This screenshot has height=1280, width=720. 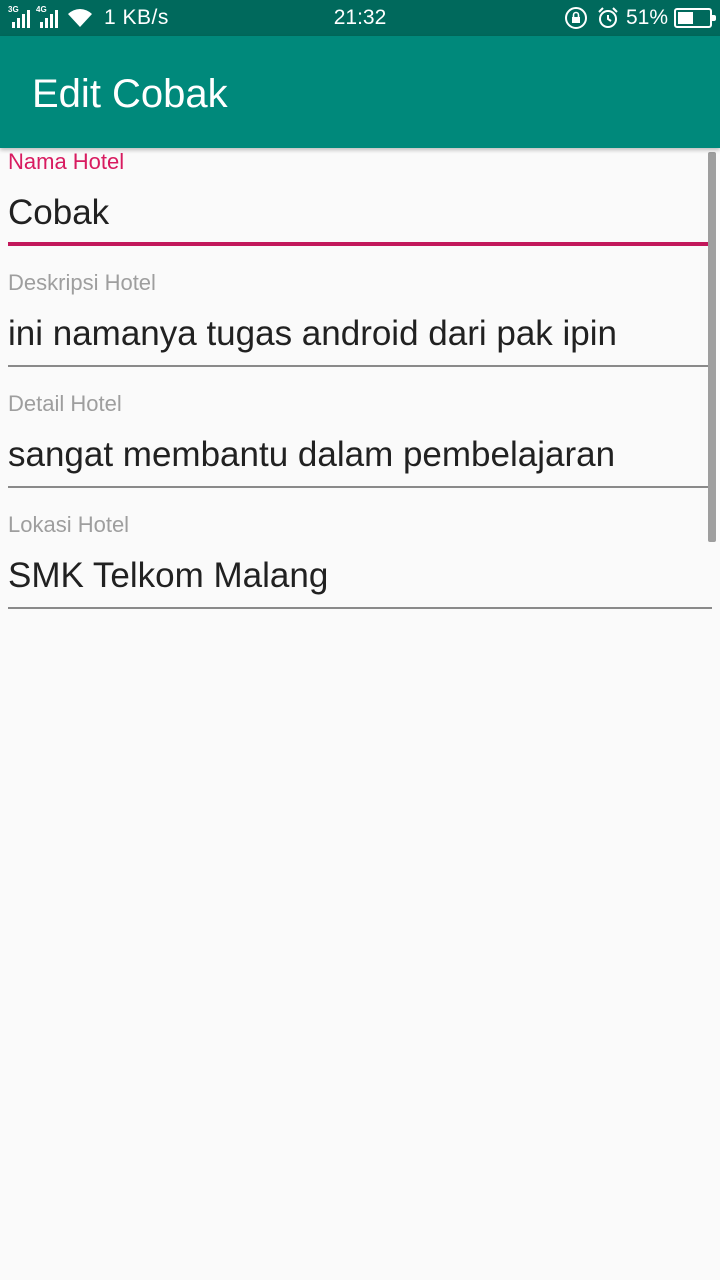 I want to click on alarm-icon, so click(x=608, y=17).